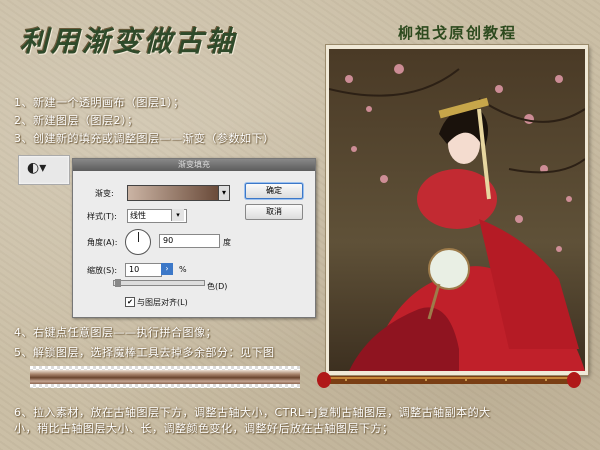 The image size is (600, 450). What do you see at coordinates (130, 302) in the screenshot?
I see `align-checkbox: ✔` at bounding box center [130, 302].